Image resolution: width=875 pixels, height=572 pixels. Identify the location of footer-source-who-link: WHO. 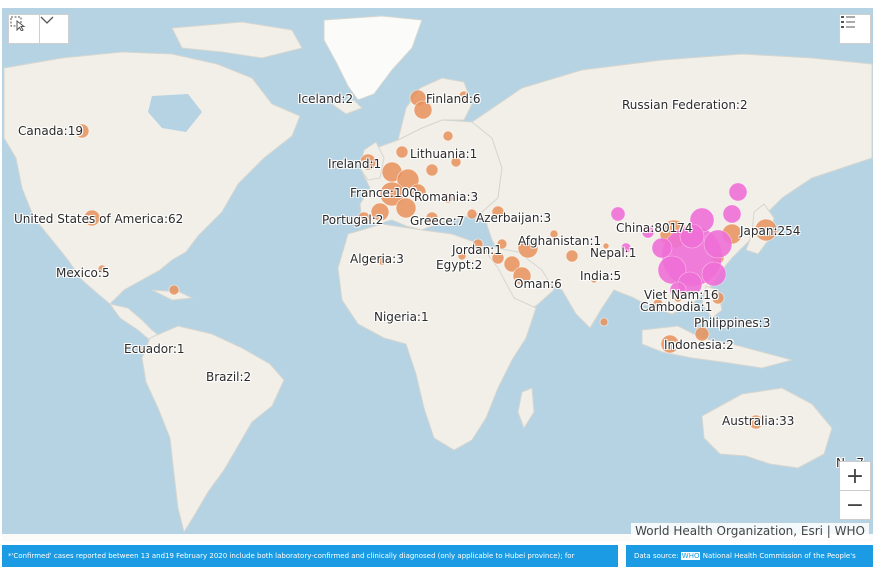
(690, 556).